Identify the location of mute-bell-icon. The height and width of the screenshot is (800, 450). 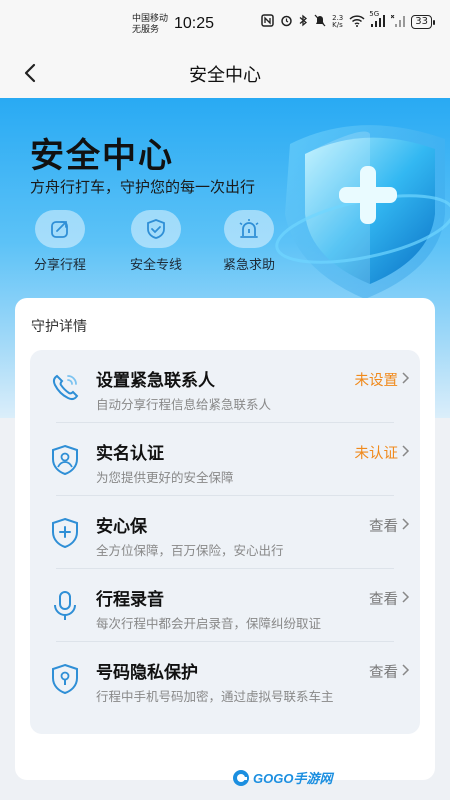
(320, 22).